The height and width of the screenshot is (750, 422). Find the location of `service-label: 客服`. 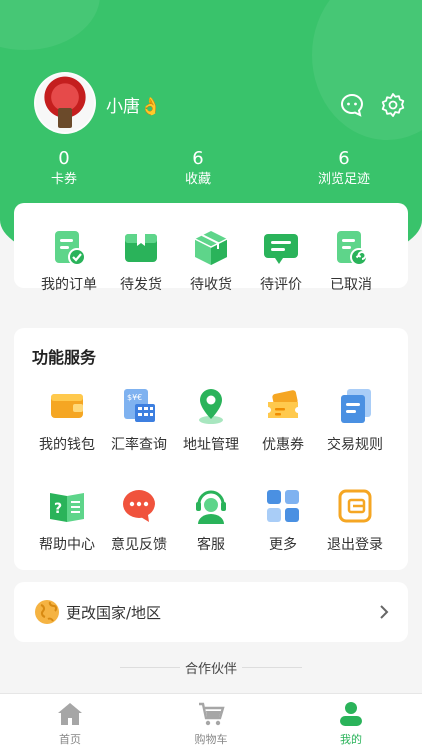

service-label: 客服 is located at coordinates (211, 545).